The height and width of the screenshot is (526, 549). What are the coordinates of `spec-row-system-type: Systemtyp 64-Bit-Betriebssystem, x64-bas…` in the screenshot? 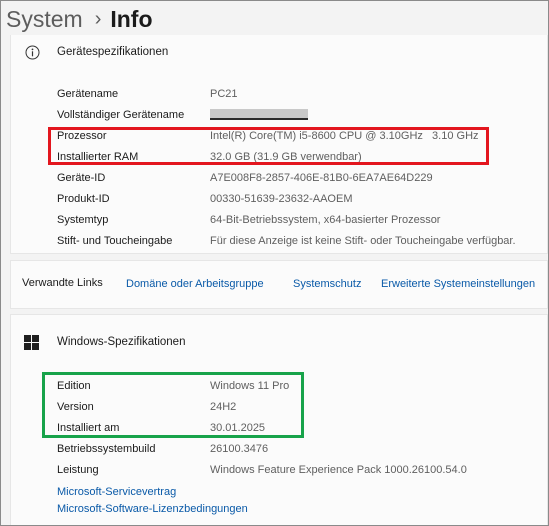 It's located at (300, 220).